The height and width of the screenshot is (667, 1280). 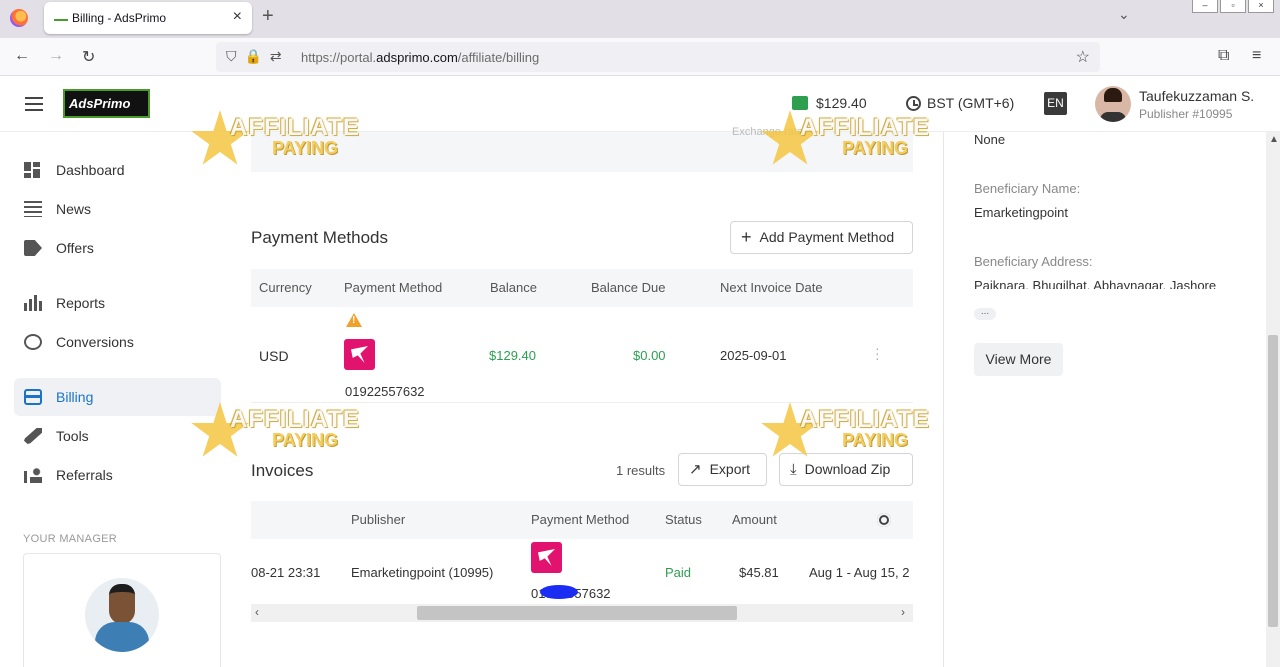 I want to click on language-selector: EN, so click(x=1055, y=103).